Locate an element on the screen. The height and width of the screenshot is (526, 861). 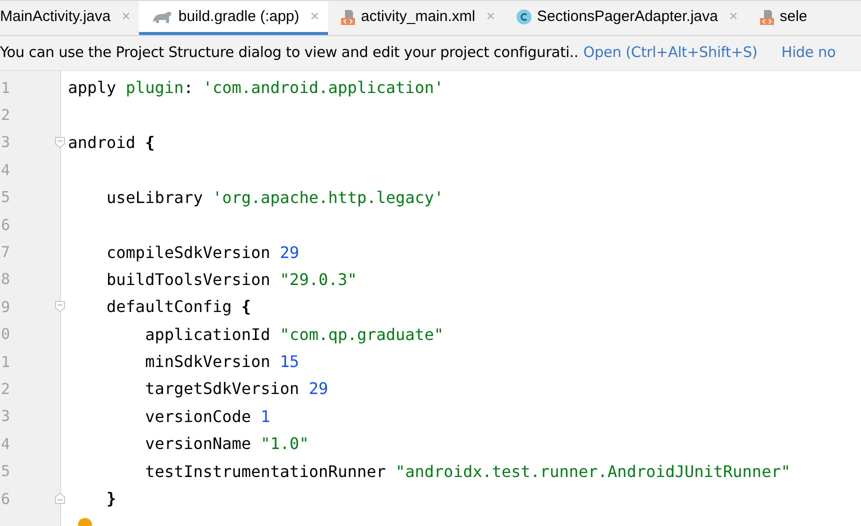
editor-tab: SectionsPagerAdapter.java × is located at coordinates (625, 18).